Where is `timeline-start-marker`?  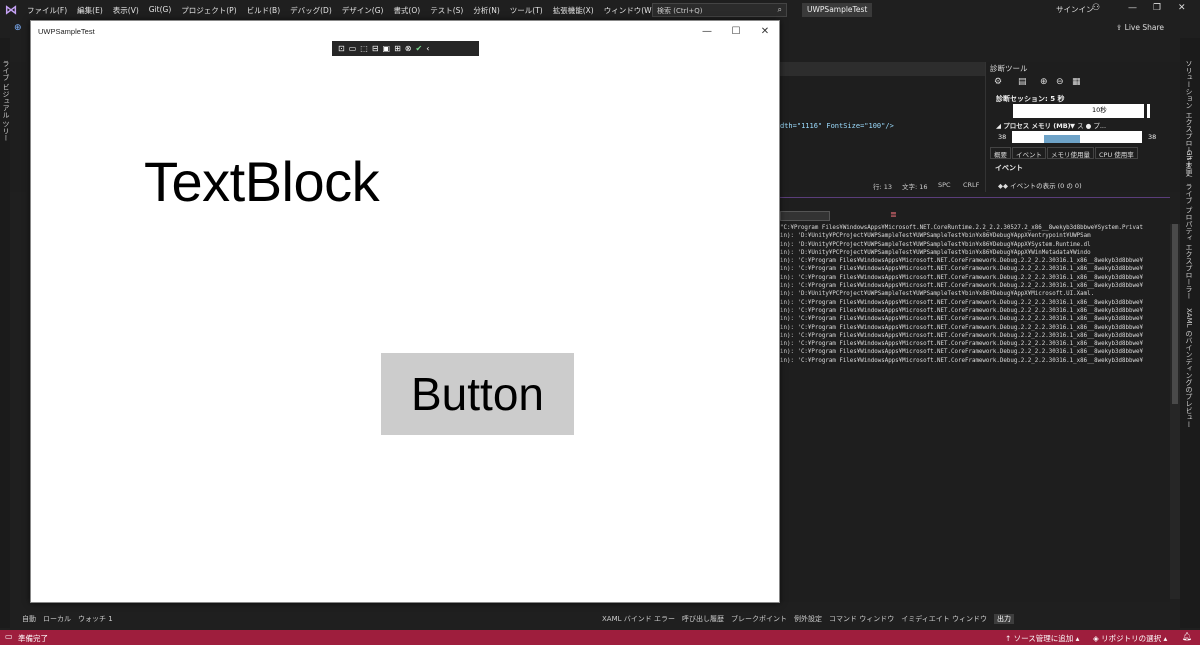 timeline-start-marker is located at coordinates (1011, 111).